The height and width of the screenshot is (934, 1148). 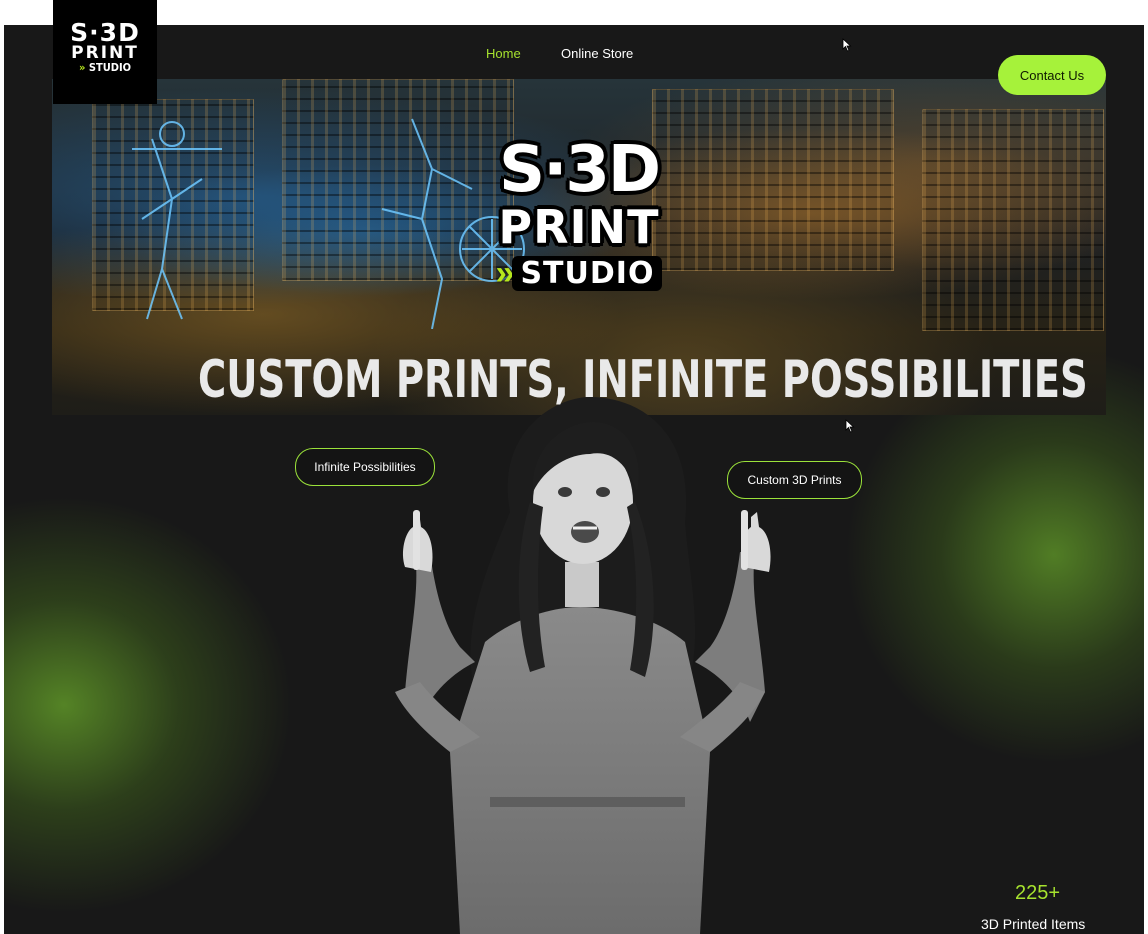 I want to click on hero-headline: CUSTOM PRINTS, INFINITE POSSIBILITIES, so click(x=643, y=380).